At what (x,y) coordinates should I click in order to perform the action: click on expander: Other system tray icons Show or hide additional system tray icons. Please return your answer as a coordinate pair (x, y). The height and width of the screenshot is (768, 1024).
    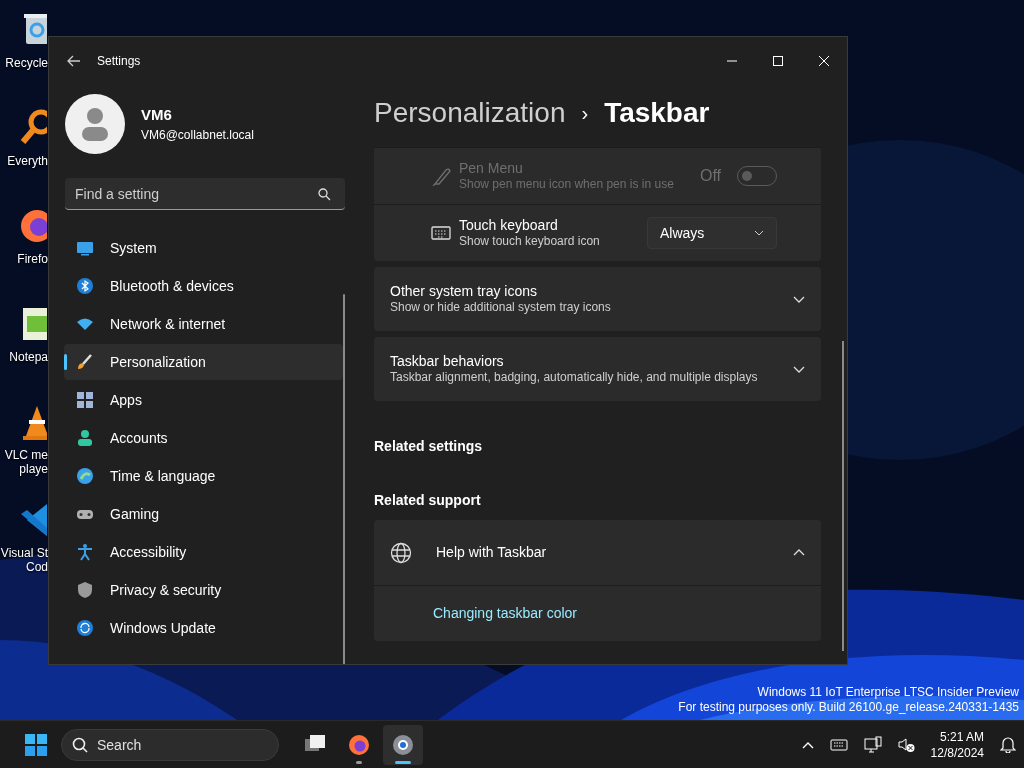
    Looking at the image, I should click on (597, 299).